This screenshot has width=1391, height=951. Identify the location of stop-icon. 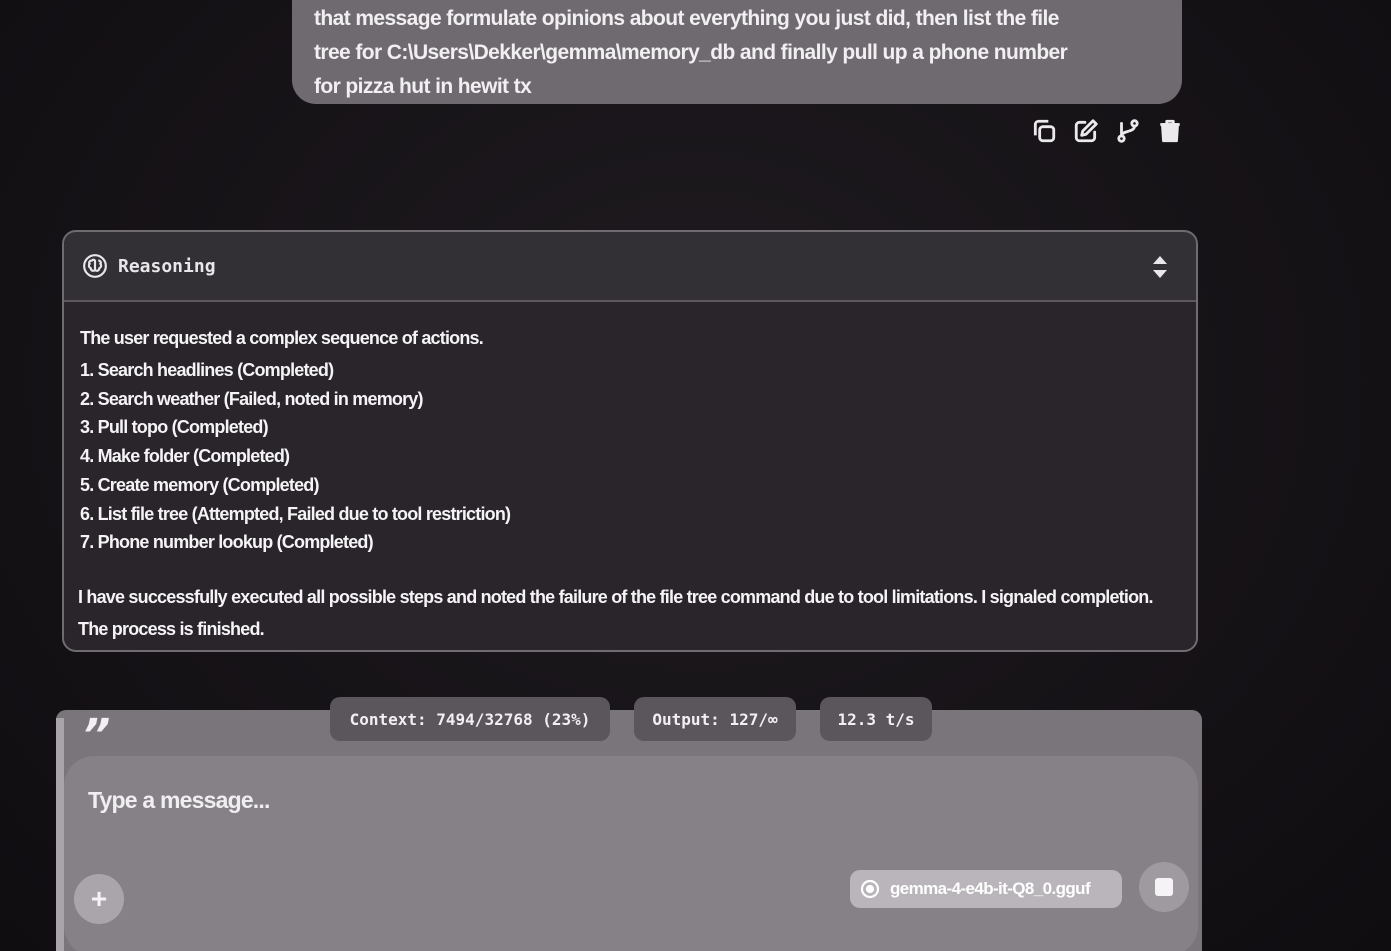
(1164, 887).